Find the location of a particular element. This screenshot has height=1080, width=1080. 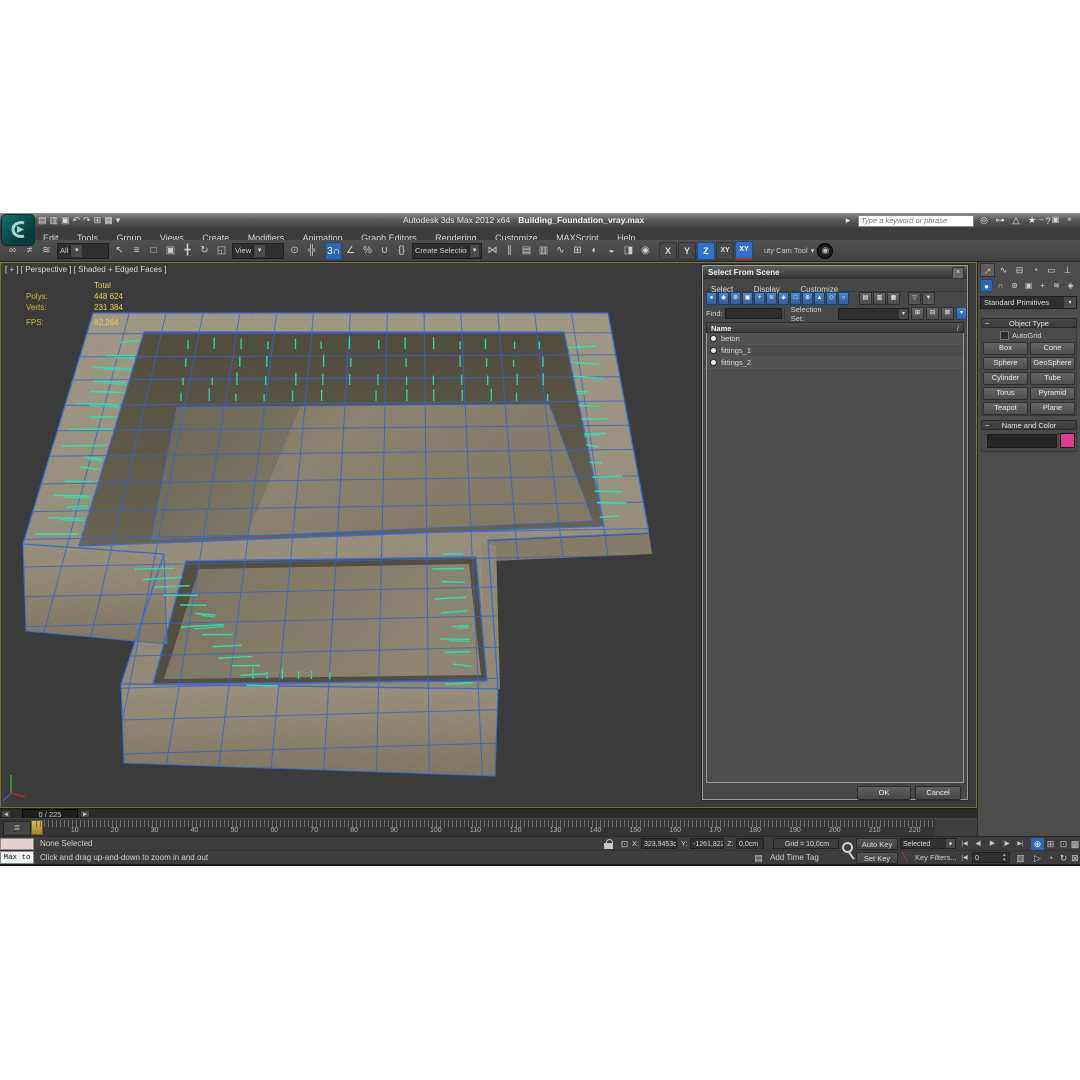

material-editor-icon: ◐ is located at coordinates (594, 251).